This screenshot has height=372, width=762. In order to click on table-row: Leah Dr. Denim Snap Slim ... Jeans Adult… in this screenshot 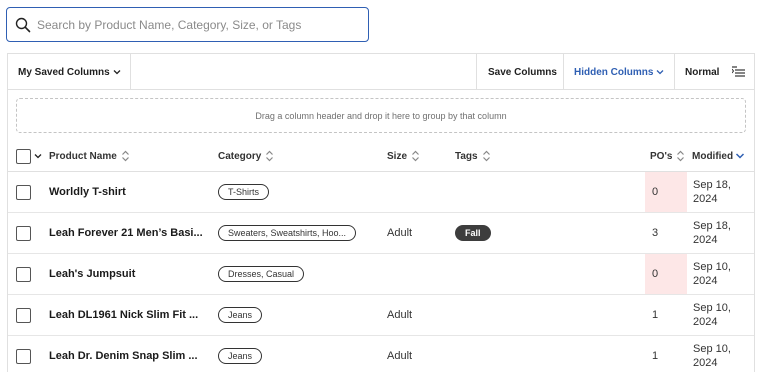, I will do `click(381, 354)`.